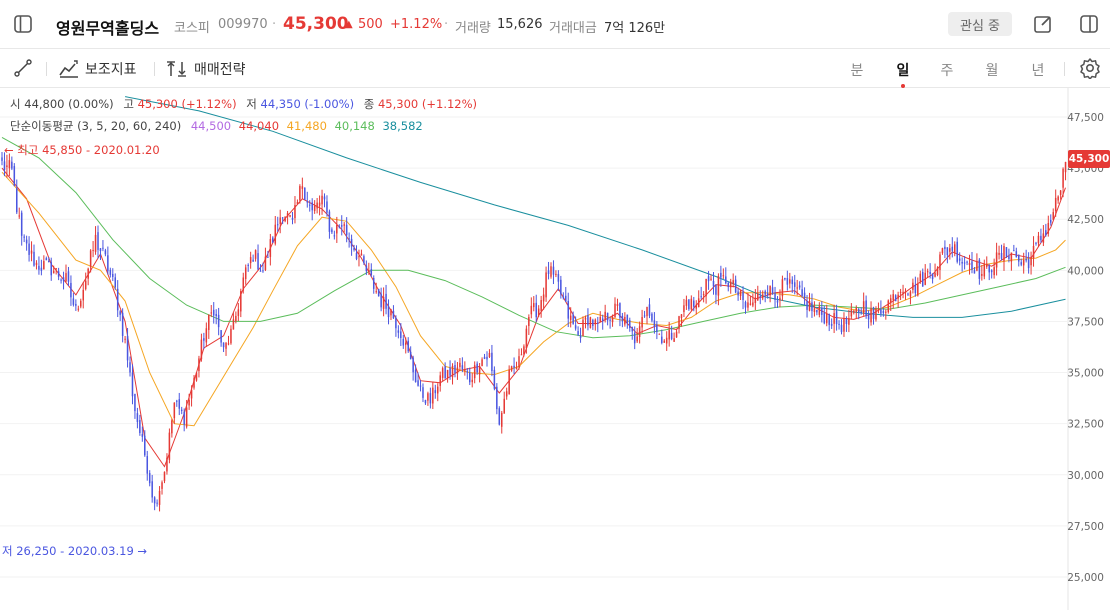  What do you see at coordinates (111, 70) in the screenshot?
I see `indicators-label: 보조지표` at bounding box center [111, 70].